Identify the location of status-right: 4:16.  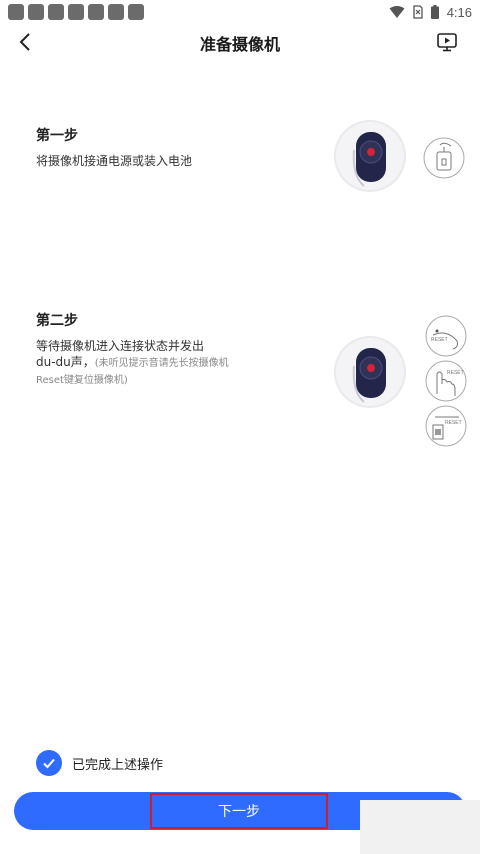
(430, 12).